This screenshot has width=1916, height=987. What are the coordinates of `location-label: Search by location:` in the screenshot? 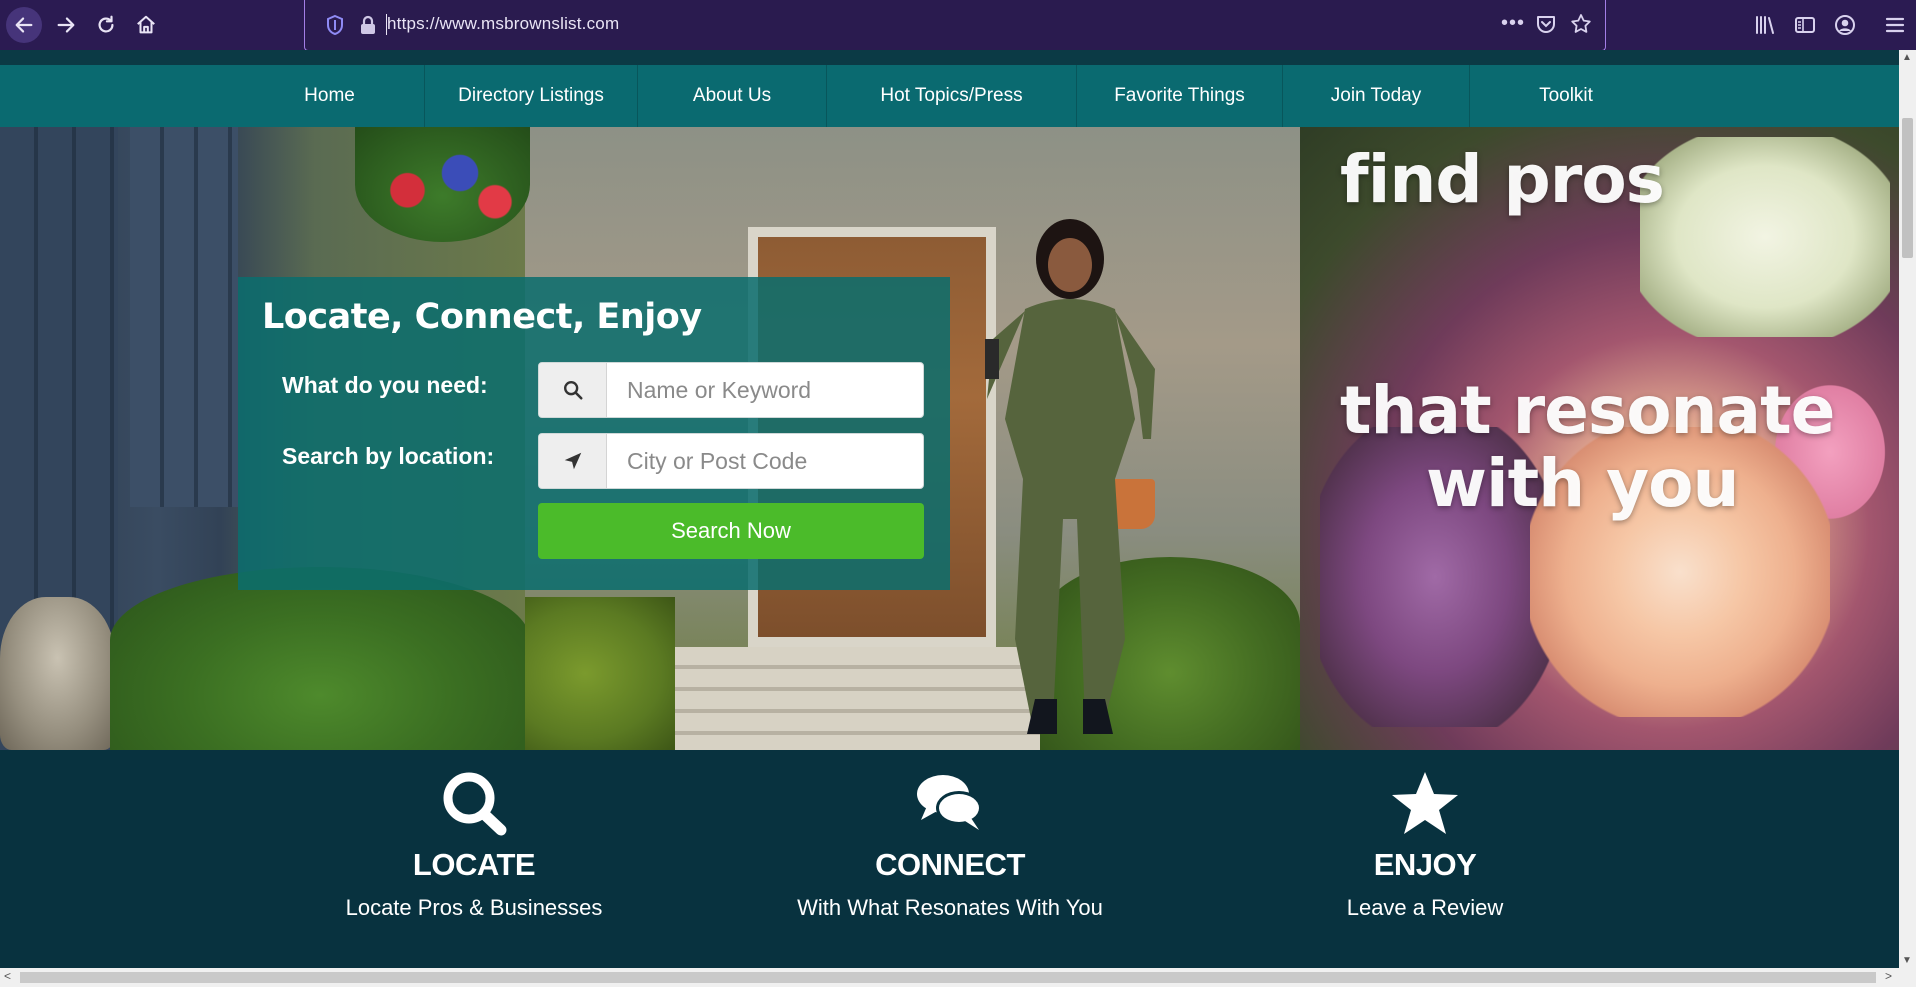 It's located at (388, 456).